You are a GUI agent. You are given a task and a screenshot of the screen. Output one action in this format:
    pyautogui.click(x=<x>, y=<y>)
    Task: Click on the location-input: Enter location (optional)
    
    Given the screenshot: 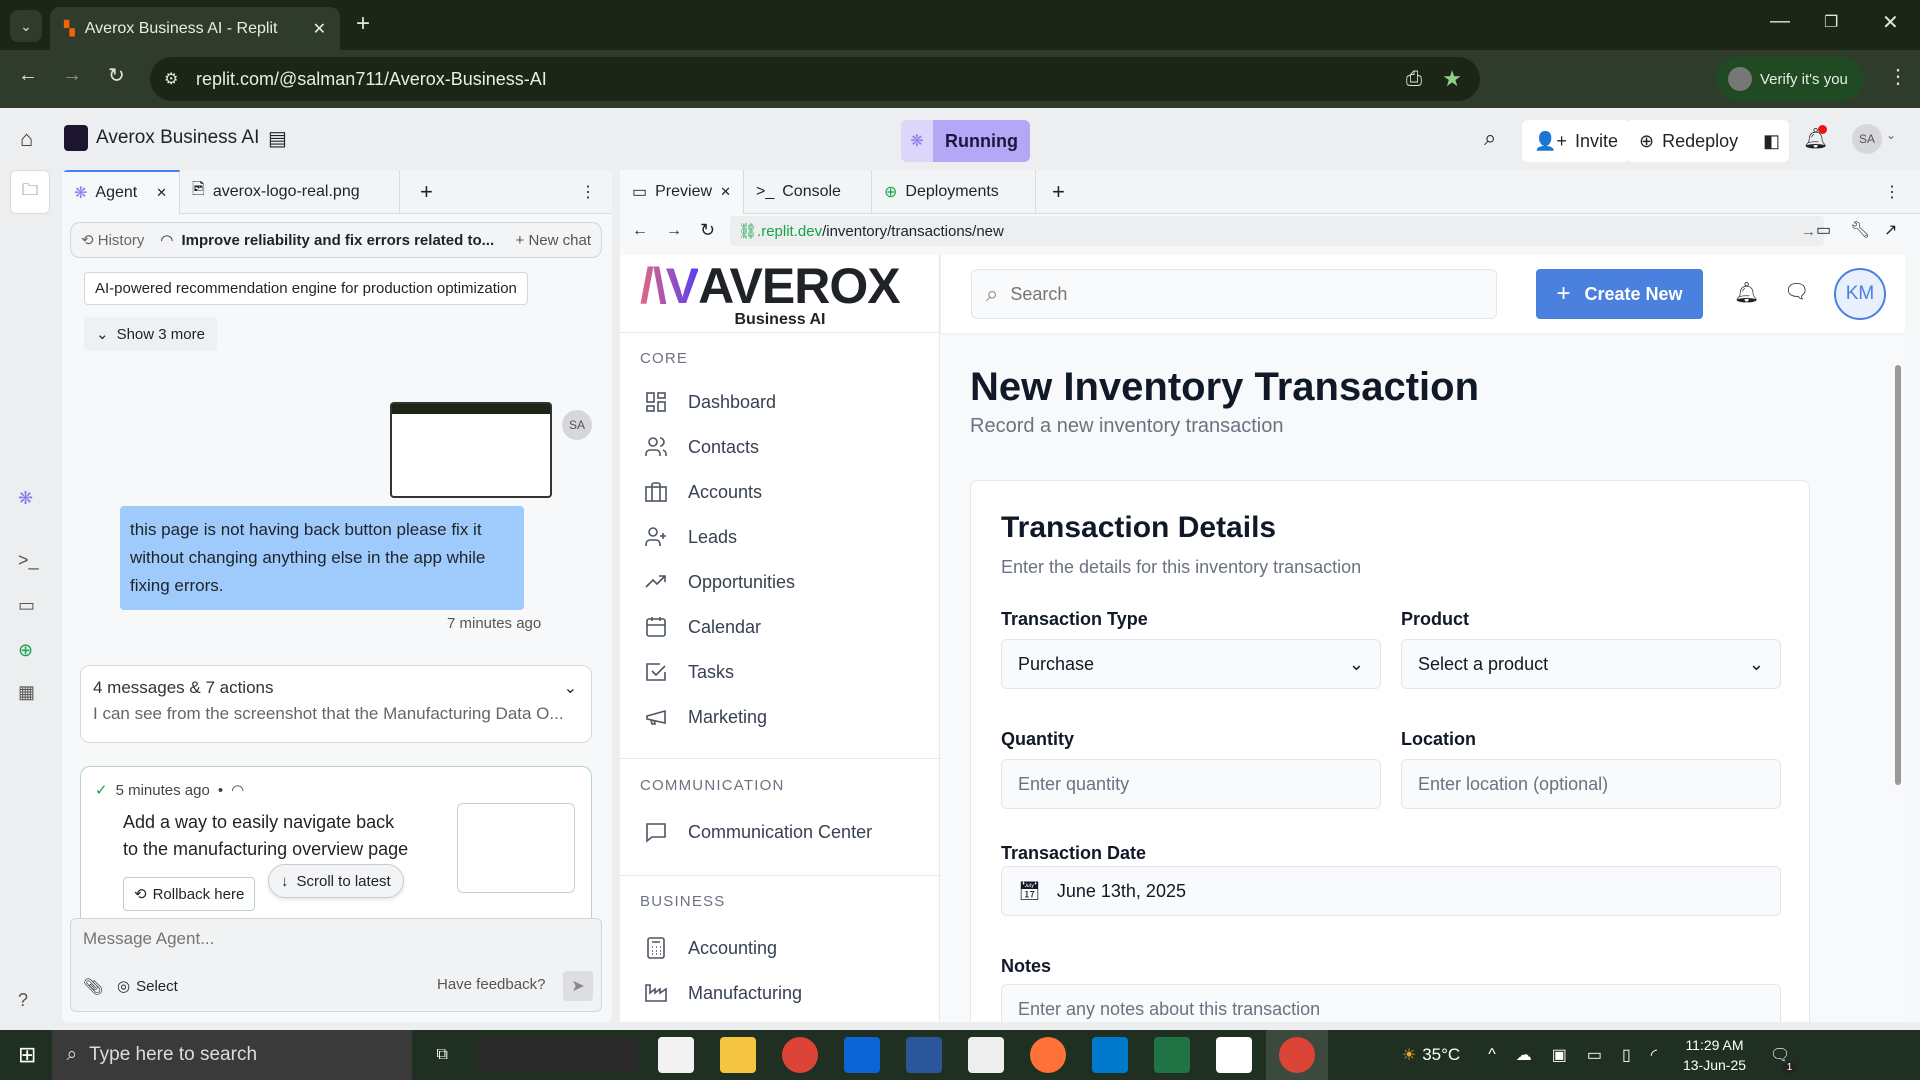 What is the action you would take?
    pyautogui.click(x=1591, y=784)
    